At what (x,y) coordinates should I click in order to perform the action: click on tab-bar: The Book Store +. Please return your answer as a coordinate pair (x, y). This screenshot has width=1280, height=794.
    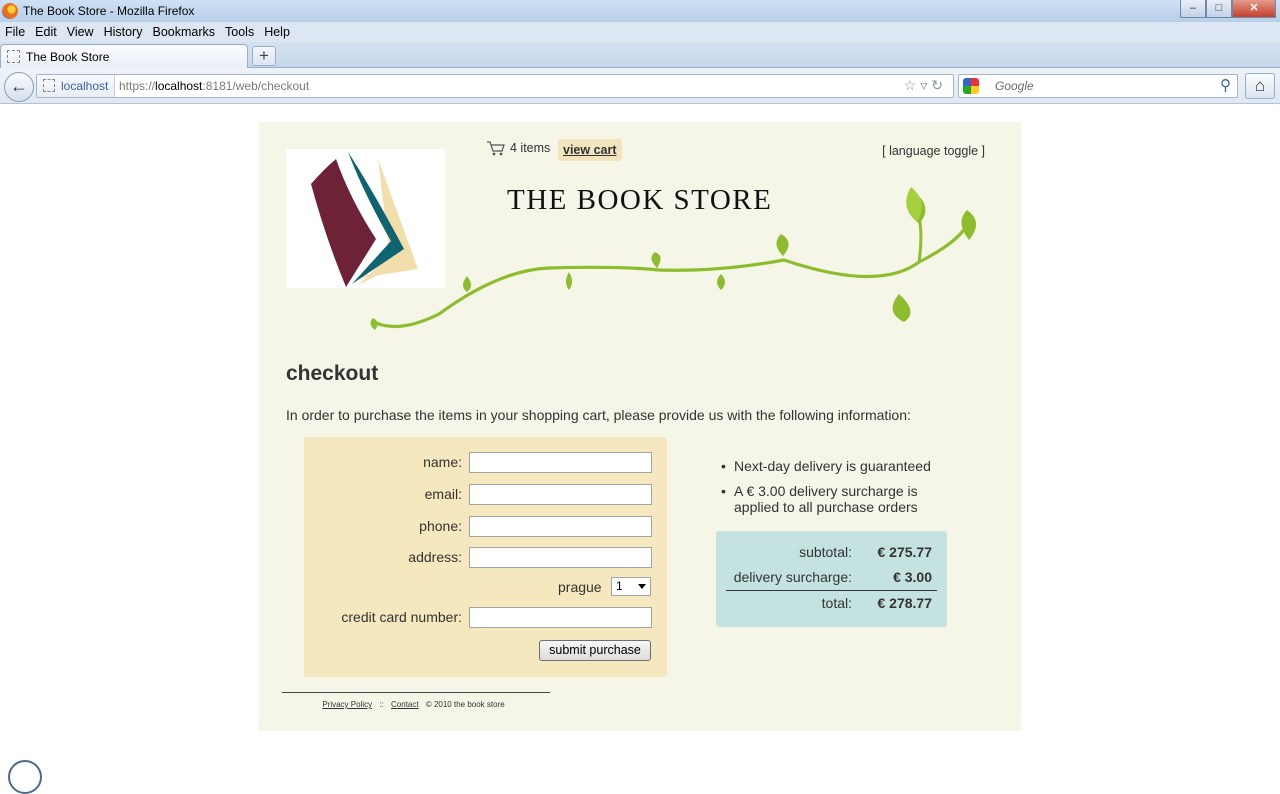
    Looking at the image, I should click on (640, 55).